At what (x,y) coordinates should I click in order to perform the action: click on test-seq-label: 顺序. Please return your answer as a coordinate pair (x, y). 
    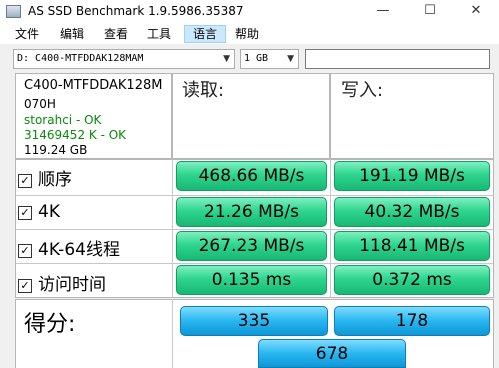
    Looking at the image, I should click on (55, 180).